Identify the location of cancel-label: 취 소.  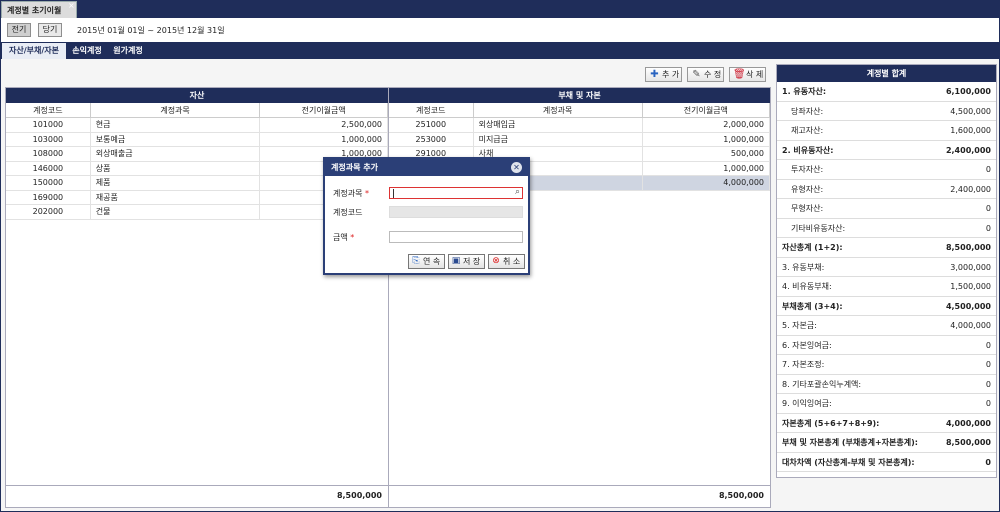
(512, 261).